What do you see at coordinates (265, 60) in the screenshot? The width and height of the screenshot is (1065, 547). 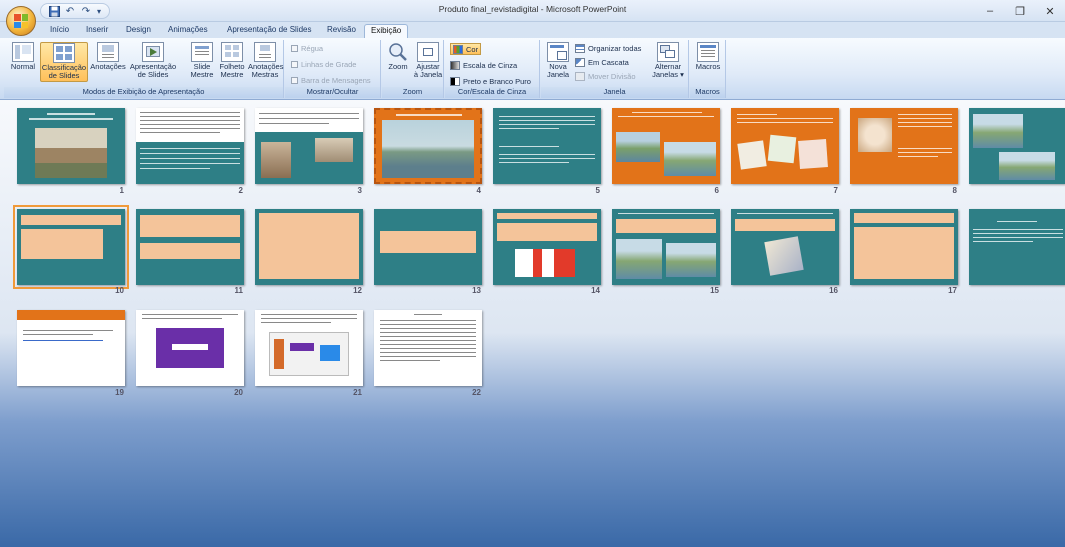 I see `notes-master-button: Anotações Mestras` at bounding box center [265, 60].